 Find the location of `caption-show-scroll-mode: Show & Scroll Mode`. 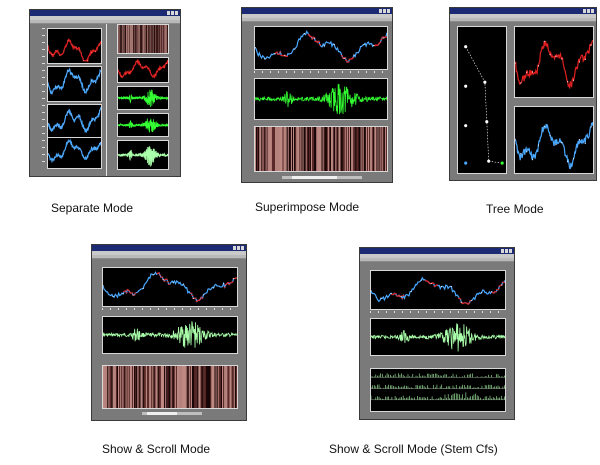

caption-show-scroll-mode: Show & Scroll Mode is located at coordinates (156, 449).